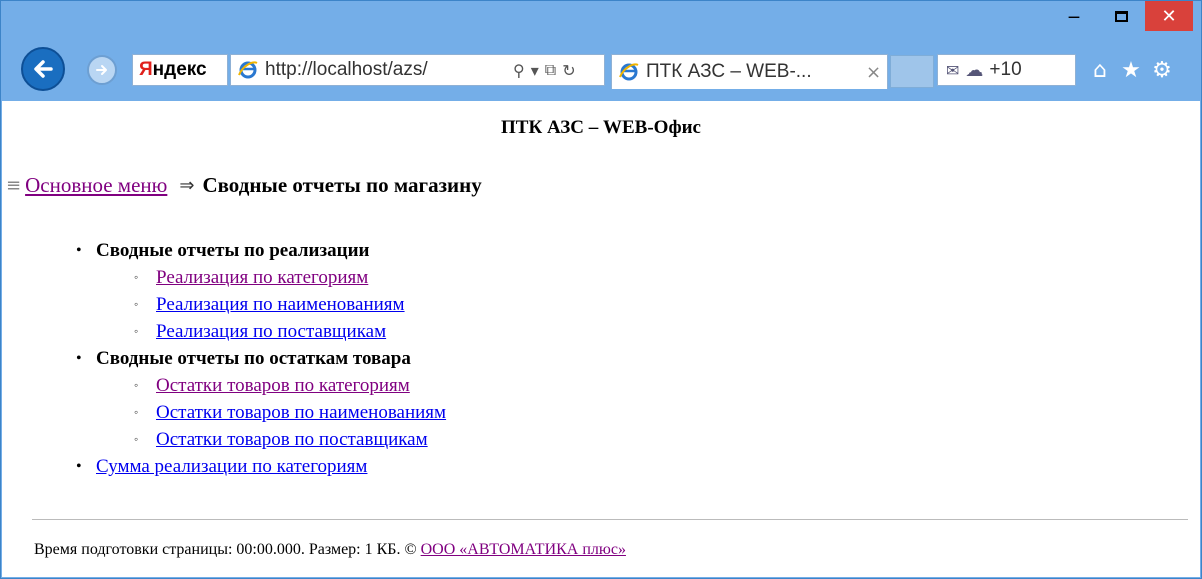 The image size is (1202, 579). What do you see at coordinates (912, 71) in the screenshot?
I see `new-tab-button` at bounding box center [912, 71].